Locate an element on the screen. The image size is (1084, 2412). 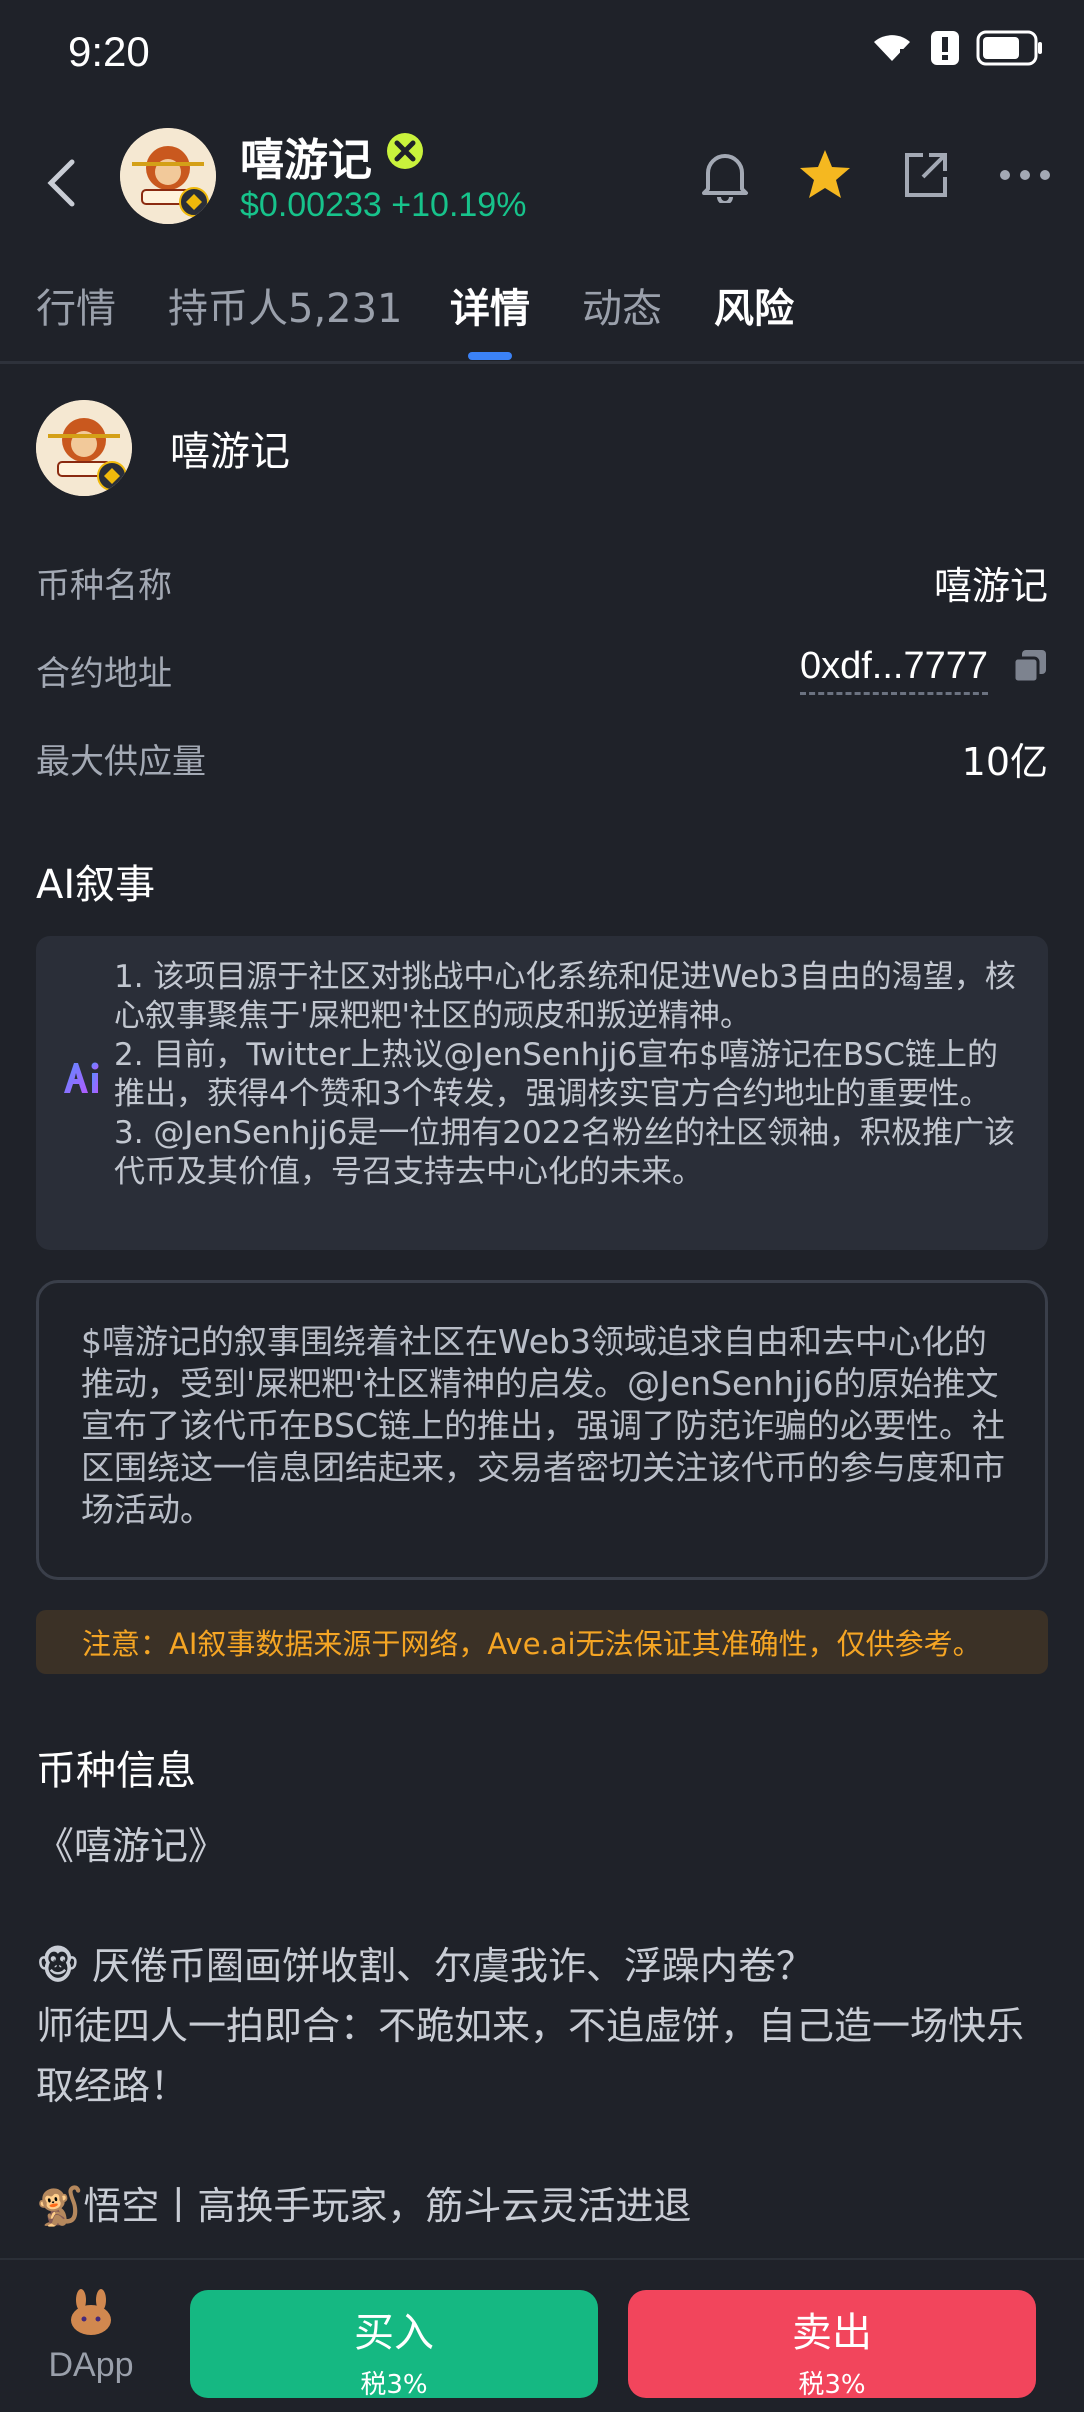
sell-label: 卖出 is located at coordinates (832, 2333).